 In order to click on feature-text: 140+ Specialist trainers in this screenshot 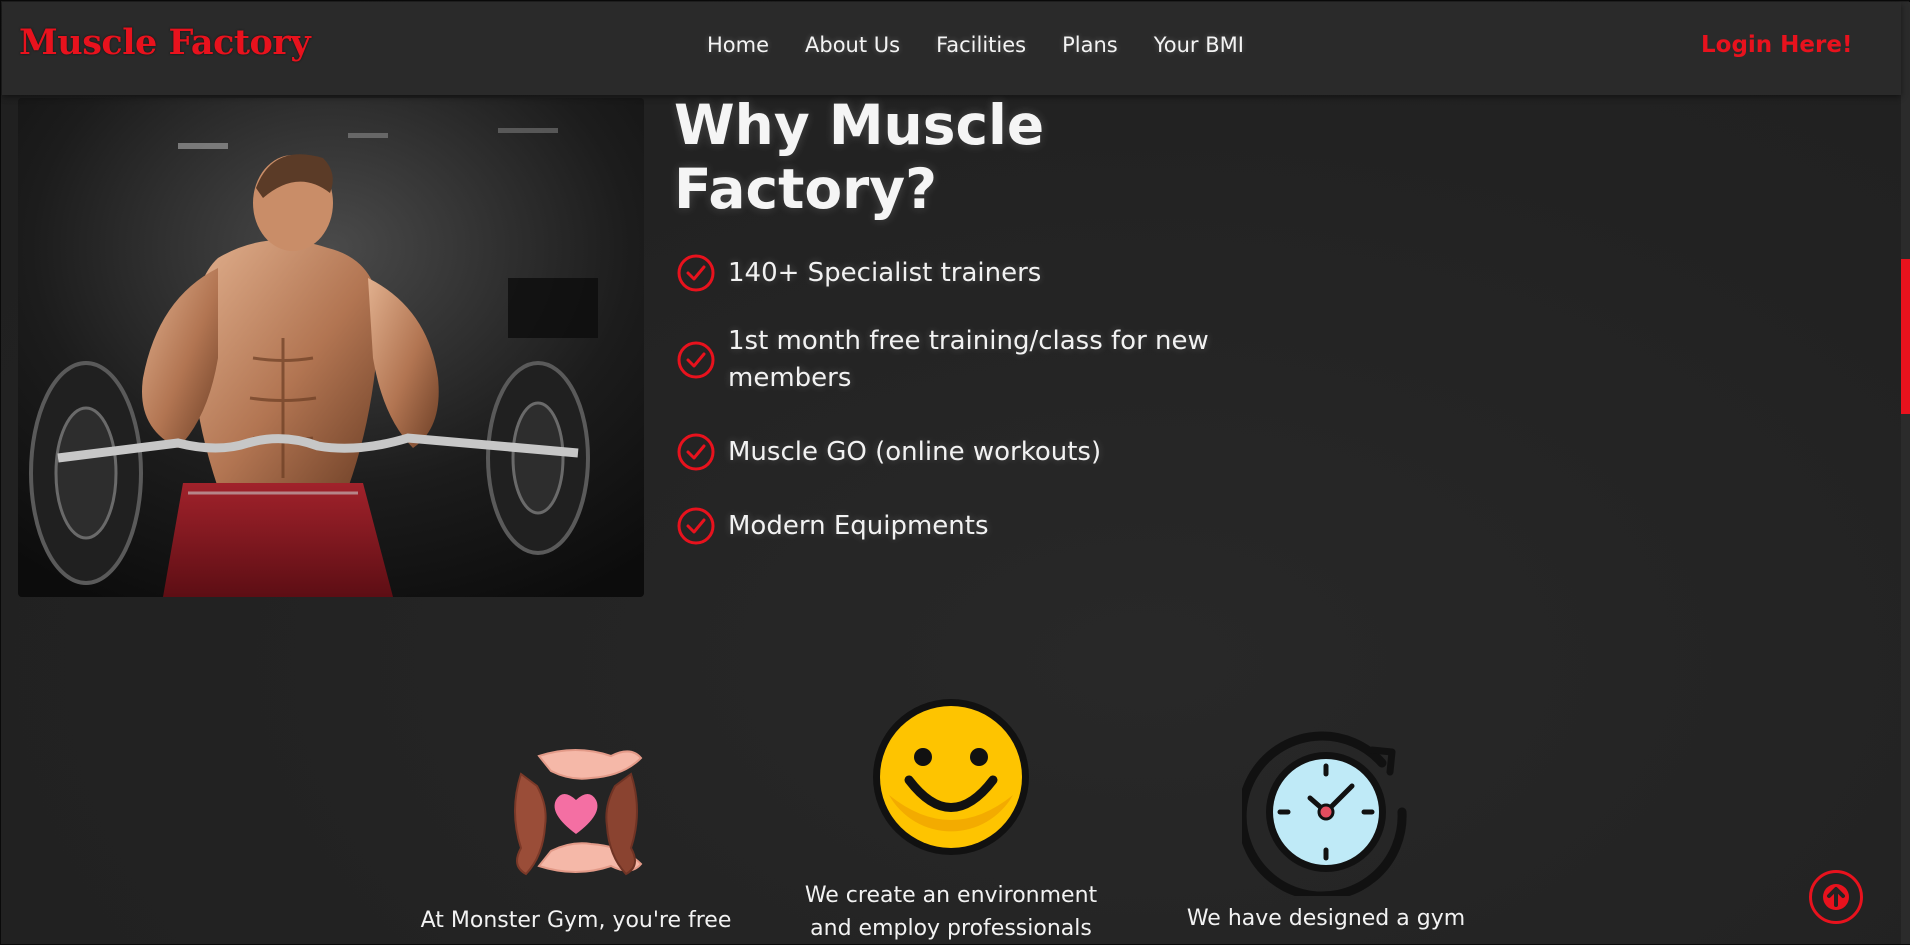, I will do `click(885, 272)`.